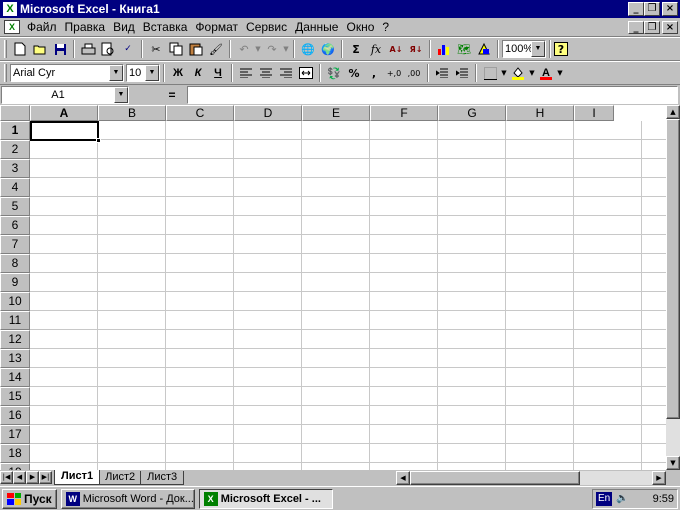 The width and height of the screenshot is (680, 510). I want to click on first-sheet-icon: |◀, so click(6, 477).